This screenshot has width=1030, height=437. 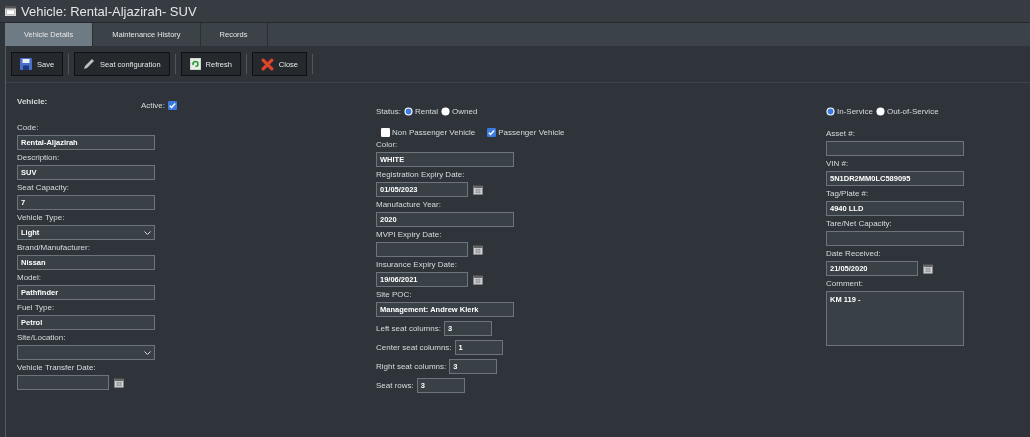 What do you see at coordinates (838, 164) in the screenshot?
I see `field-label: VIN #:` at bounding box center [838, 164].